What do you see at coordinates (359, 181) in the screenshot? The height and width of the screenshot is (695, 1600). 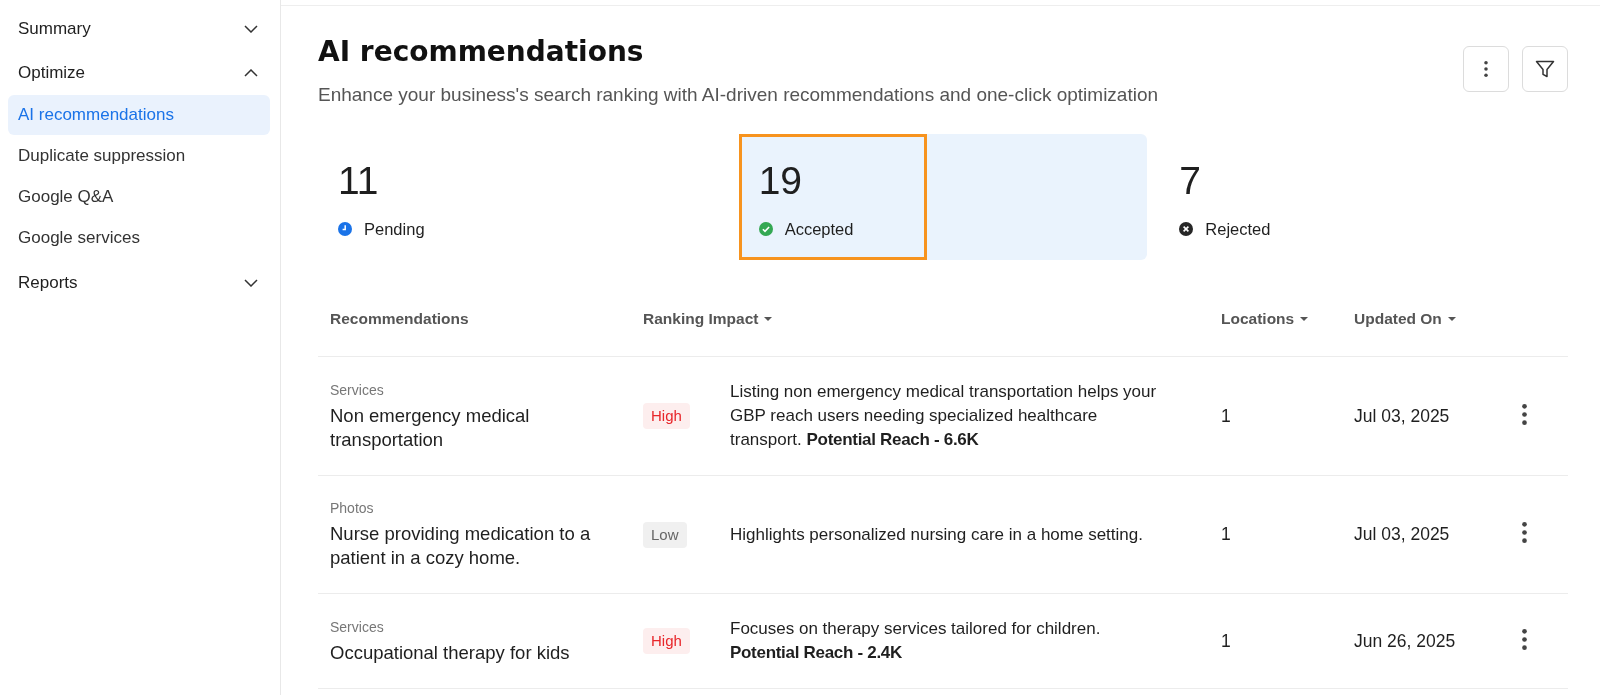 I see `stat-count: 11` at bounding box center [359, 181].